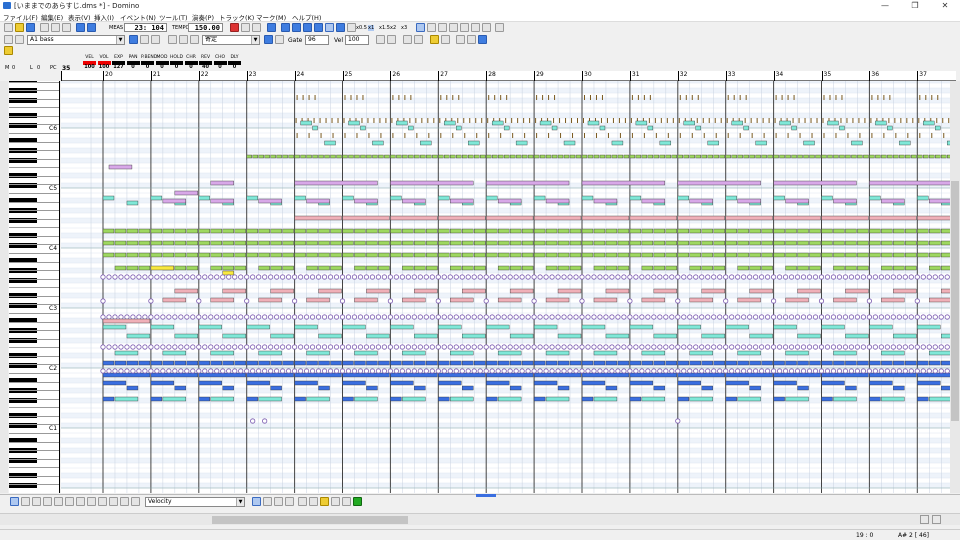  What do you see at coordinates (173, 17) in the screenshot?
I see `menu-tools: ツール(T)` at bounding box center [173, 17].